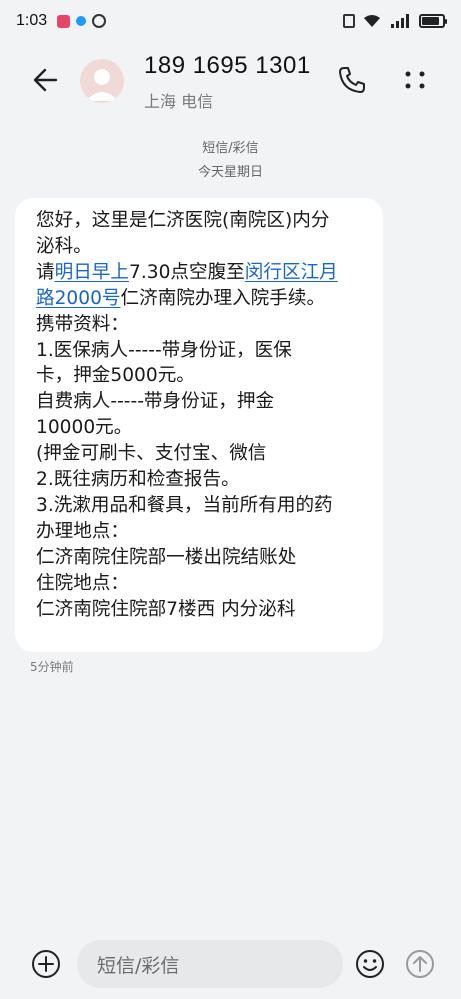 This screenshot has height=999, width=461. Describe the element at coordinates (202, 428) in the screenshot. I see `message-line: 10000元。` at that location.